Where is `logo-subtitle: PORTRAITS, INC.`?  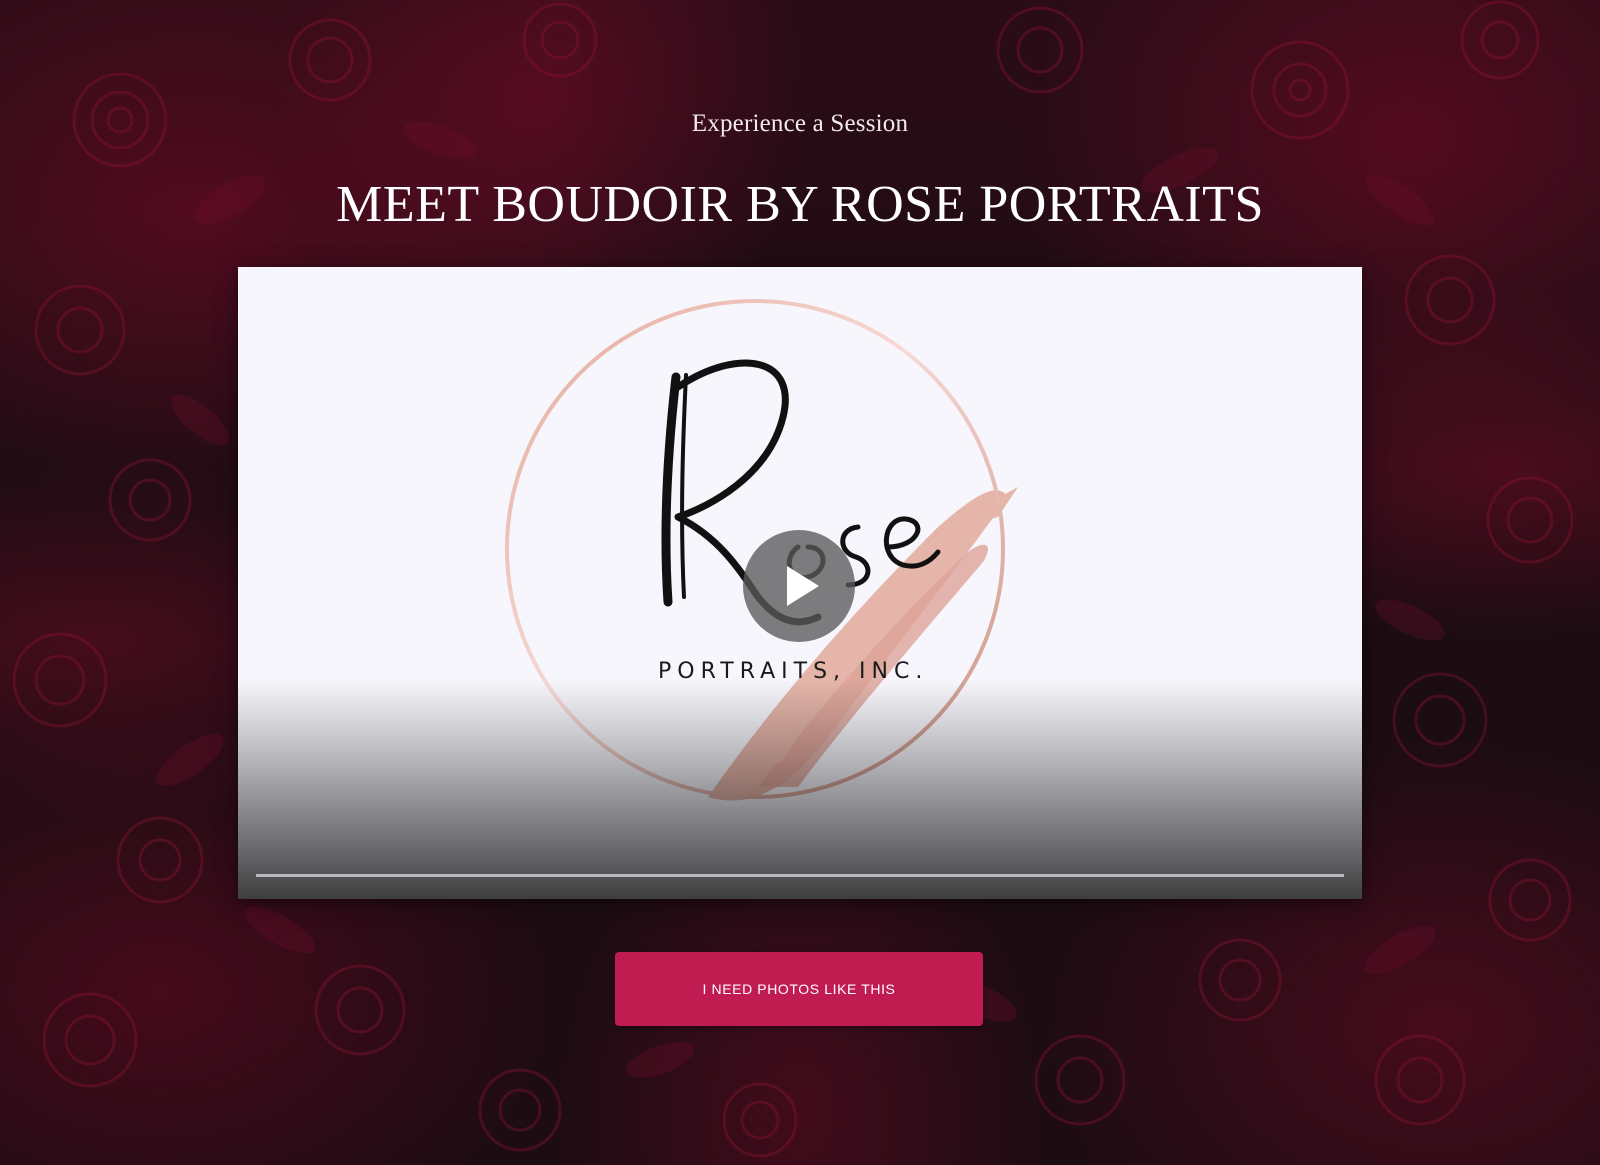
logo-subtitle: PORTRAITS, INC. is located at coordinates (793, 671).